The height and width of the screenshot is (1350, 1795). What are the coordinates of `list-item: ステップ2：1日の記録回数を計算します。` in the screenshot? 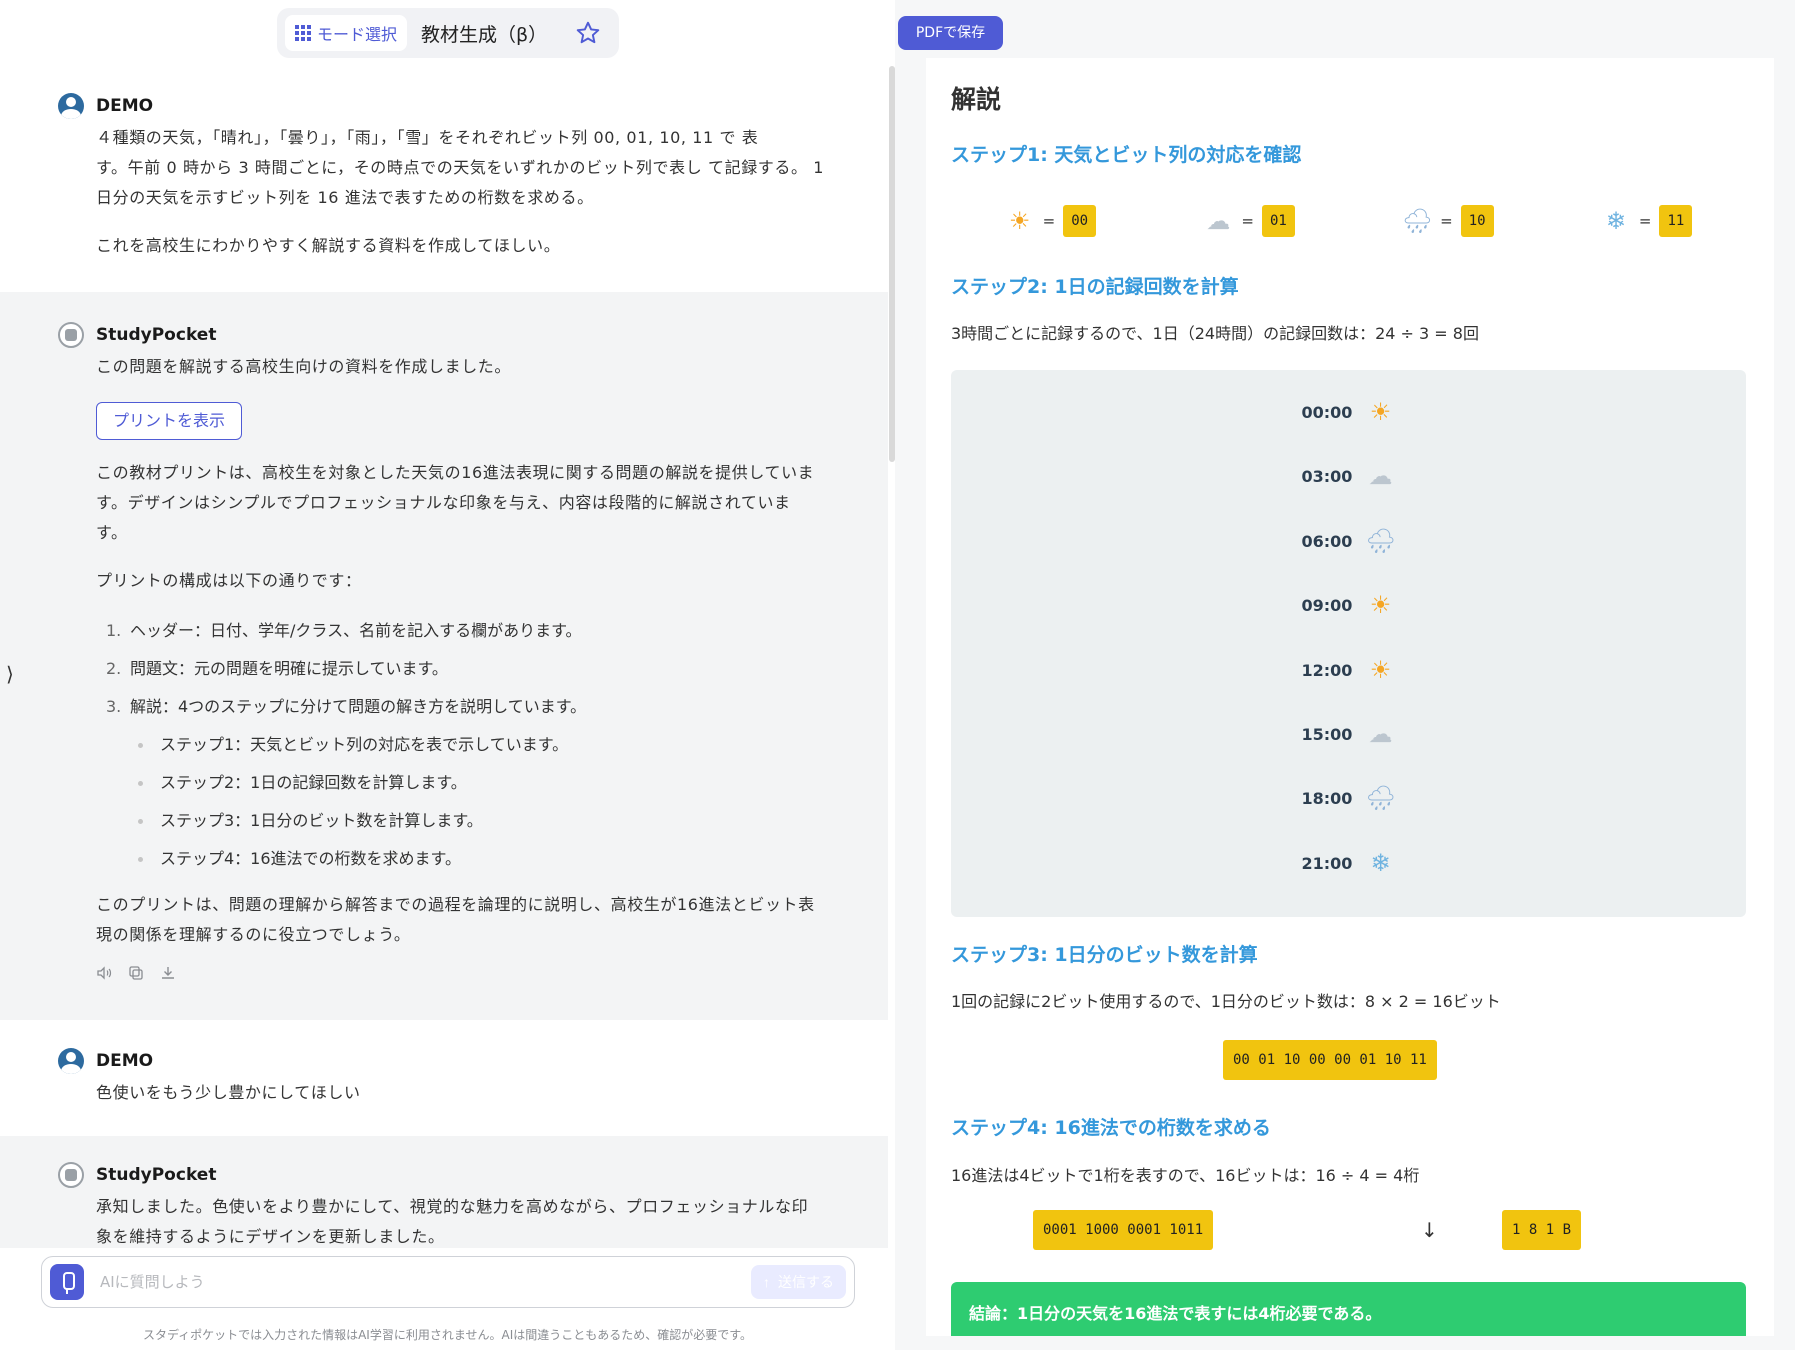 It's located at (479, 783).